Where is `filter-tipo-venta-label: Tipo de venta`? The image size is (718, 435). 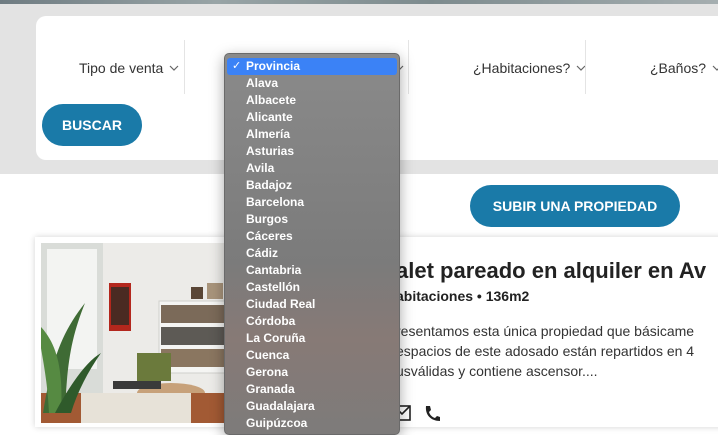
filter-tipo-venta-label: Tipo de venta is located at coordinates (121, 68).